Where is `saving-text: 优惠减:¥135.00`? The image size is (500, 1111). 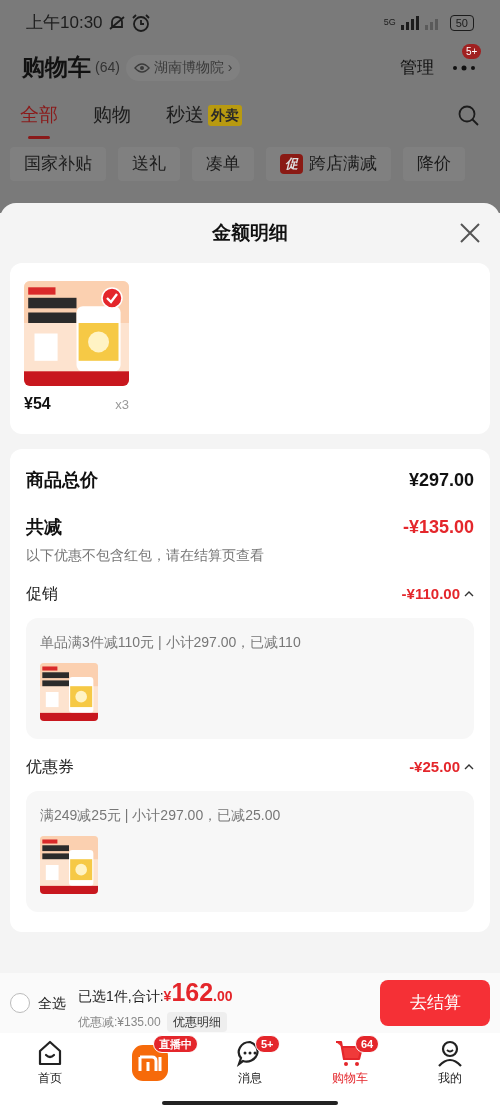
saving-text: 优惠减:¥135.00 is located at coordinates (119, 1022).